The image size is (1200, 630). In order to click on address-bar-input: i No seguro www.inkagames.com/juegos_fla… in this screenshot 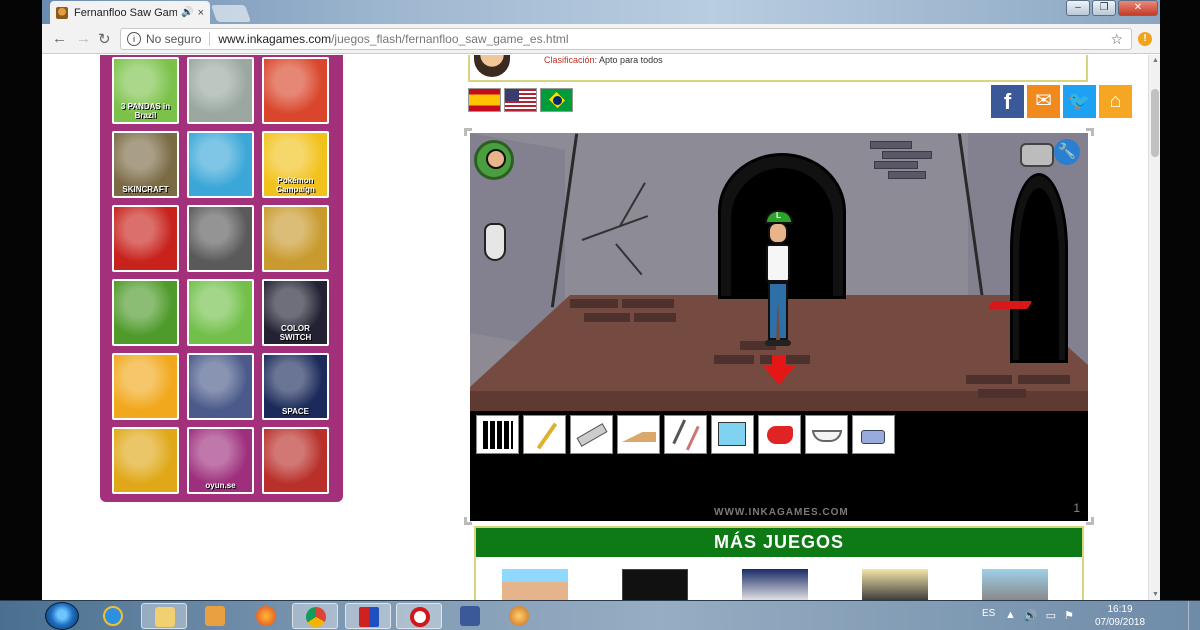, I will do `click(626, 39)`.